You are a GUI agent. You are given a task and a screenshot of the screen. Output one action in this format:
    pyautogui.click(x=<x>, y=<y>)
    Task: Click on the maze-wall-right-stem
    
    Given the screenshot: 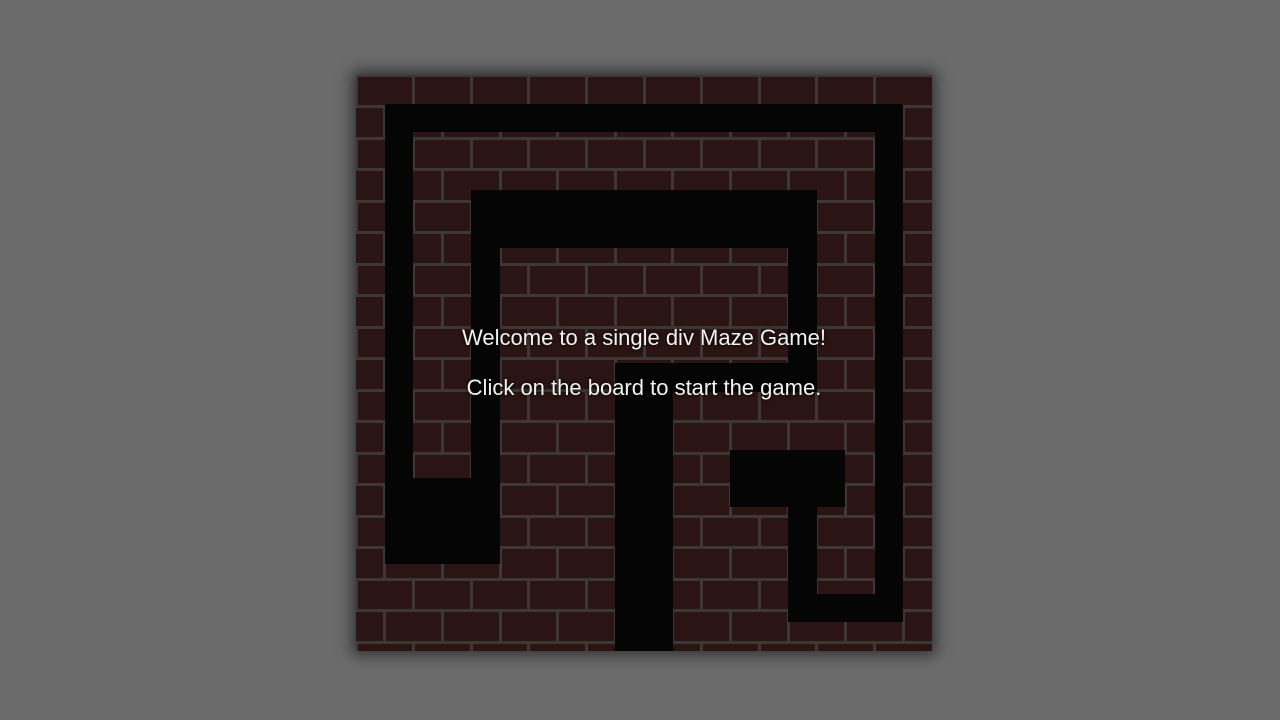 What is the action you would take?
    pyautogui.click(x=802, y=564)
    